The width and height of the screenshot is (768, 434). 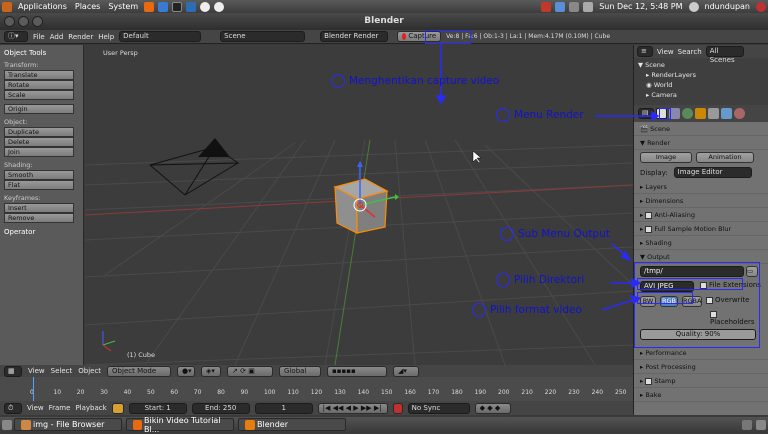 I want to click on annotation-render-menu: Menu Render, so click(x=540, y=115).